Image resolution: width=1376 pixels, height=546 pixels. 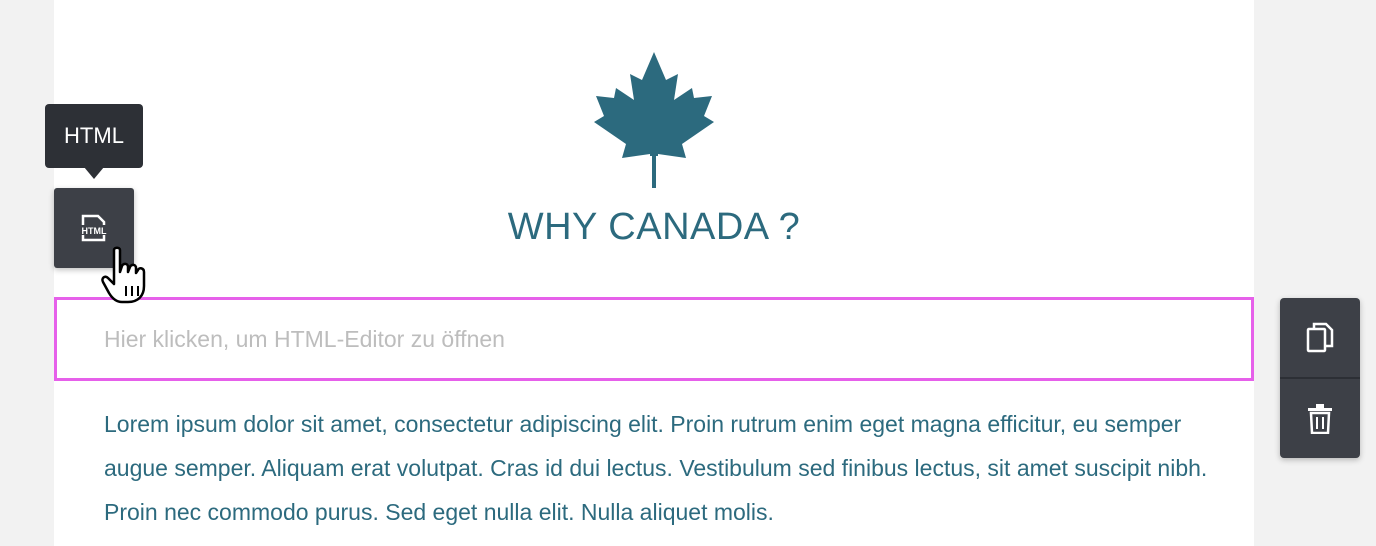 I want to click on tooltip-label: HTML, so click(x=94, y=135).